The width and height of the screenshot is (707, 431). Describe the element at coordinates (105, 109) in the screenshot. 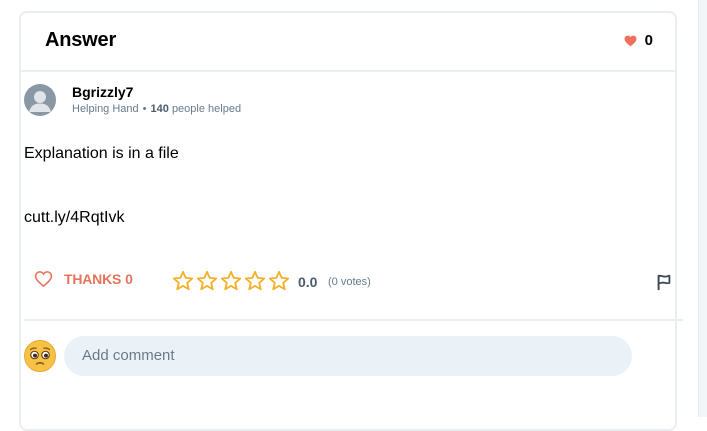

I see `author-rank: Helping Hand` at that location.